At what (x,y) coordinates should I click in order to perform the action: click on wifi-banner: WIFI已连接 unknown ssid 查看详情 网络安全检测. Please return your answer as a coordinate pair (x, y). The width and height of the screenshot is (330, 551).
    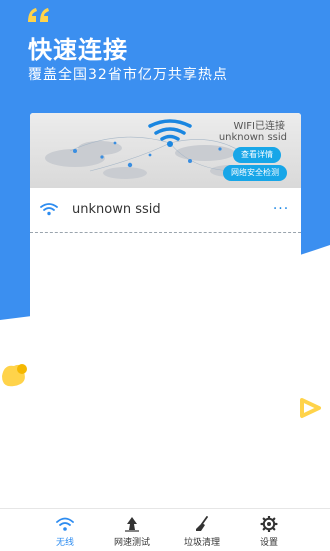
    Looking at the image, I should click on (165, 150).